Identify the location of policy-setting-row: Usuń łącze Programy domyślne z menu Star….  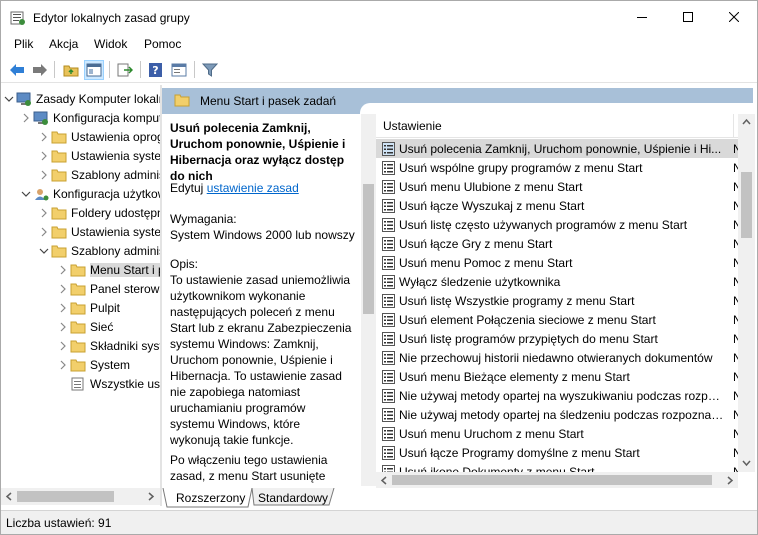
(557, 452).